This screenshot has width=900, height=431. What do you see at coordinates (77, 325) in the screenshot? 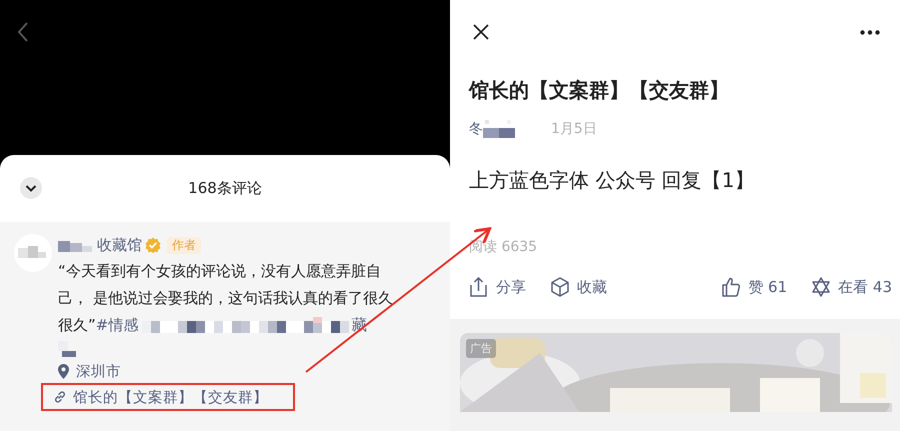
I see `comment-text: 很久”` at bounding box center [77, 325].